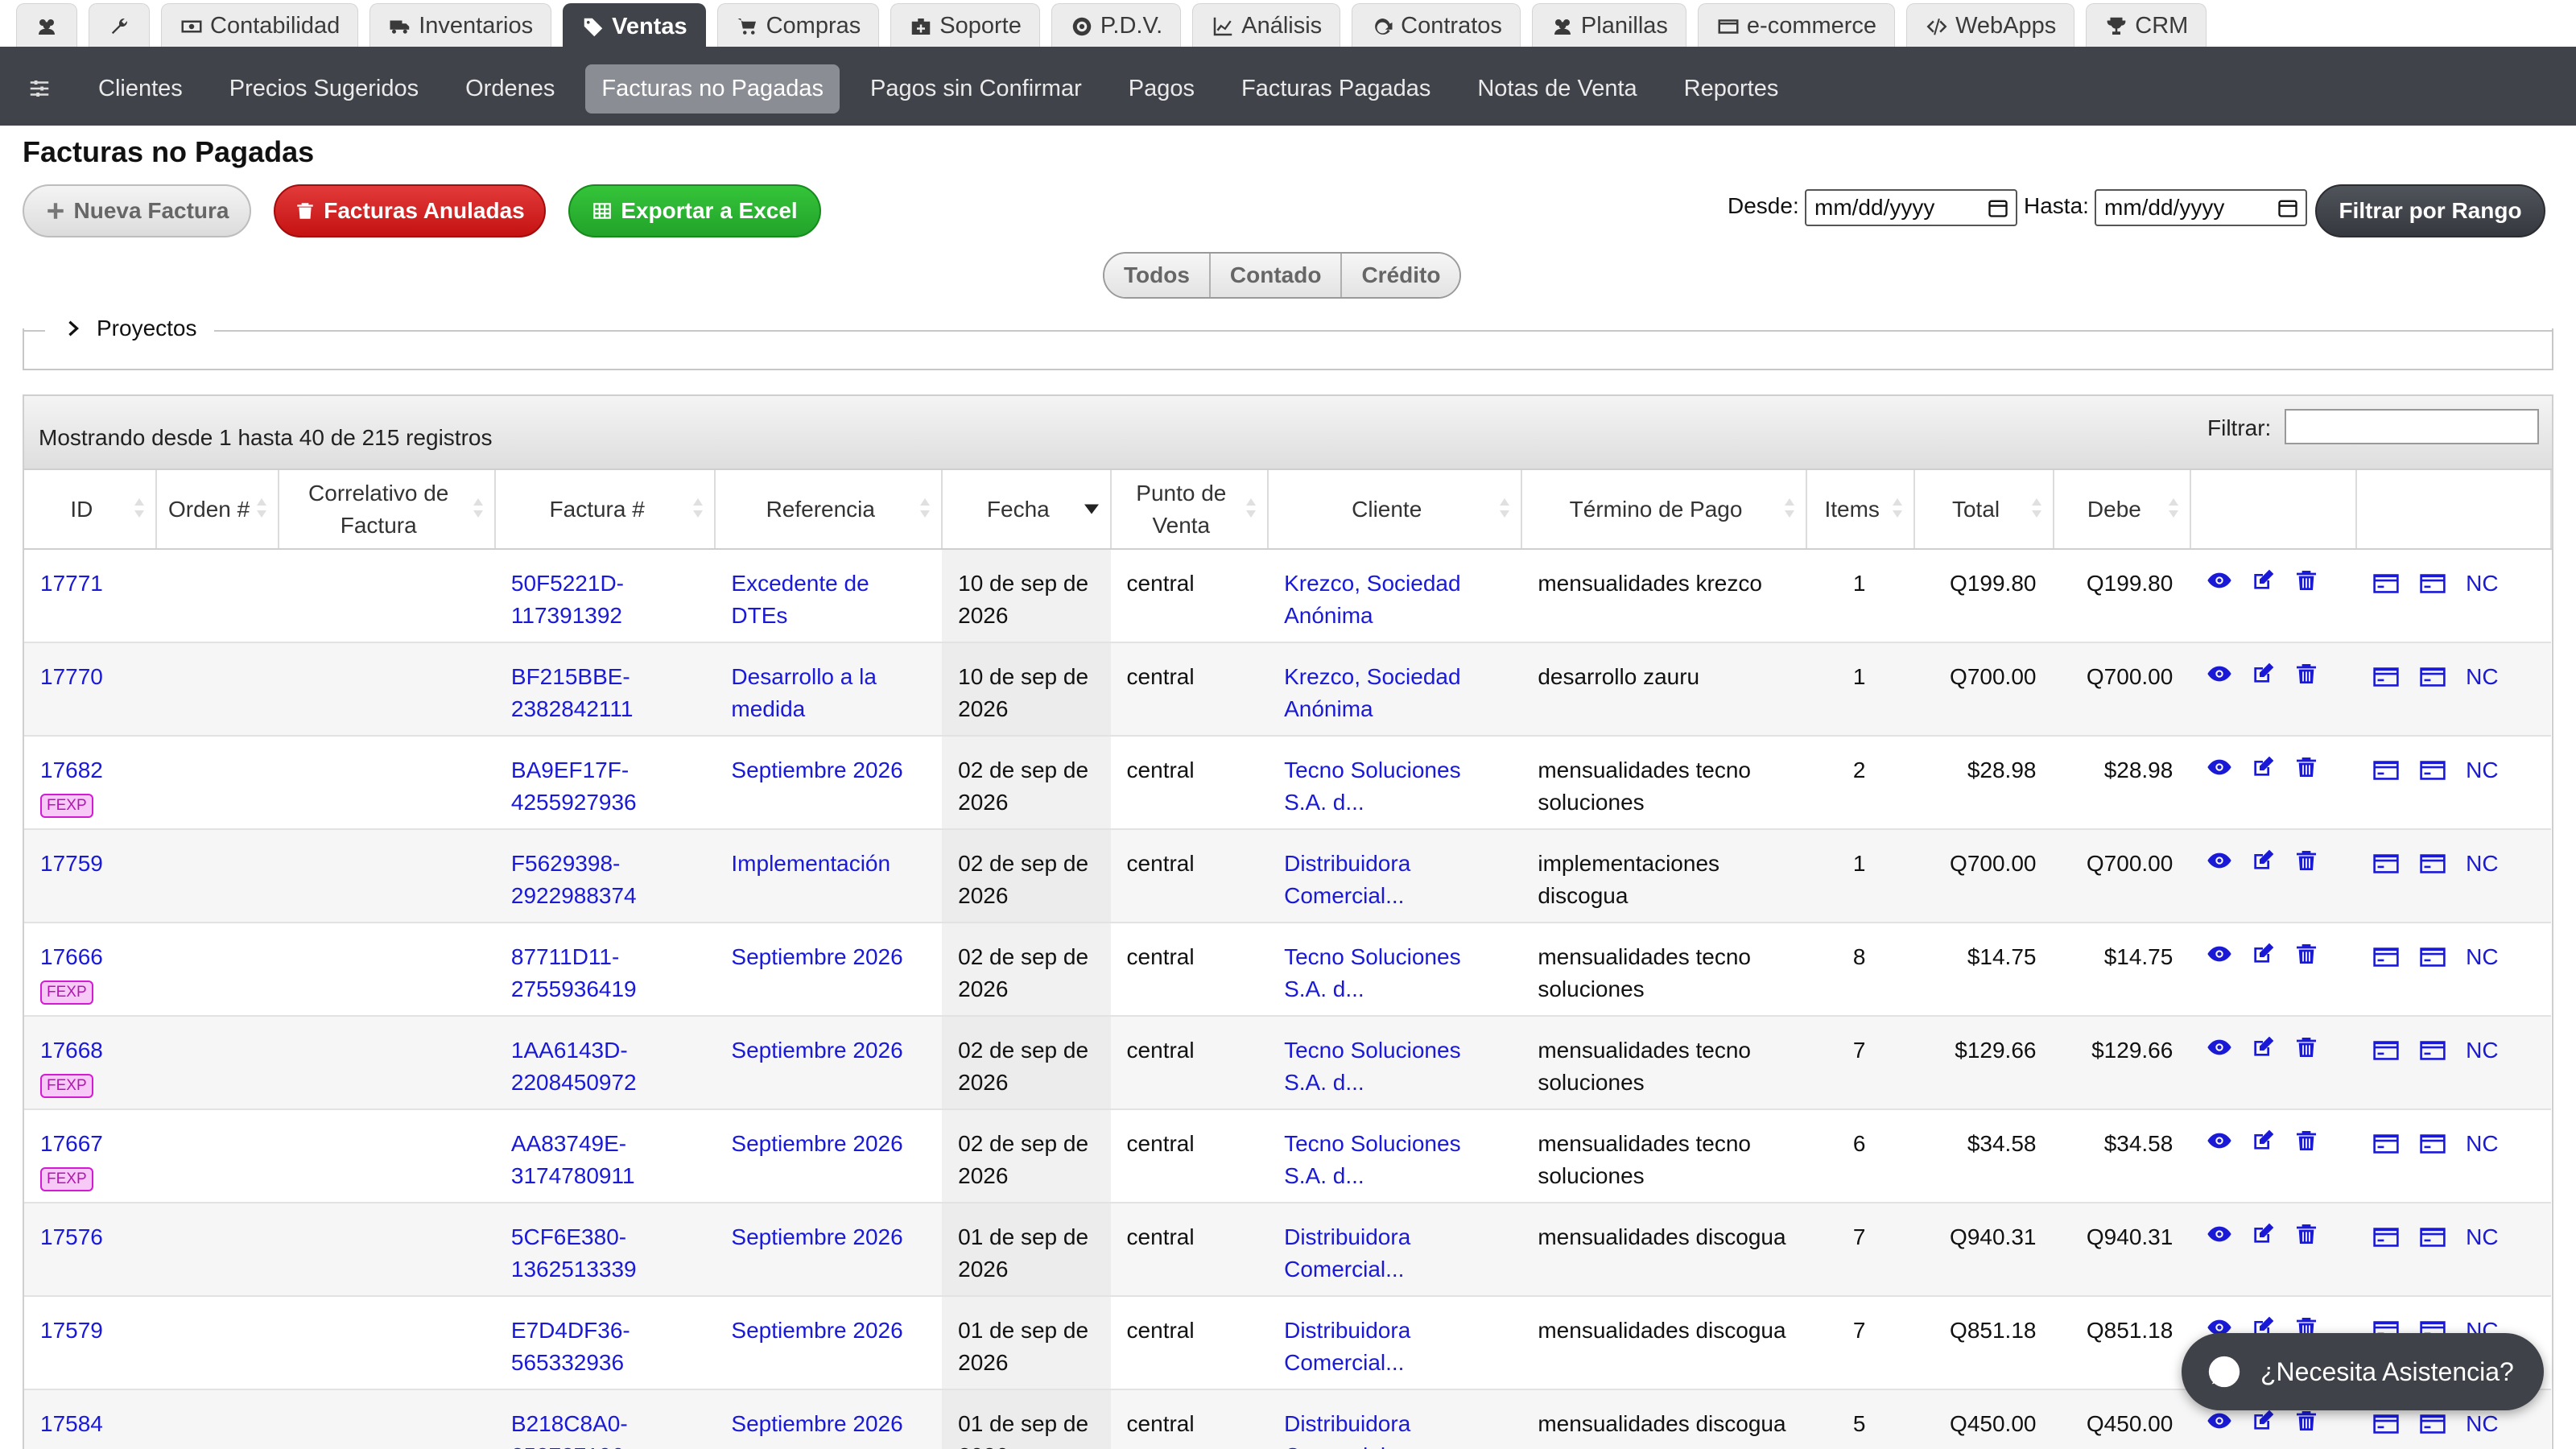  I want to click on filter-contado: Contado, so click(1276, 275).